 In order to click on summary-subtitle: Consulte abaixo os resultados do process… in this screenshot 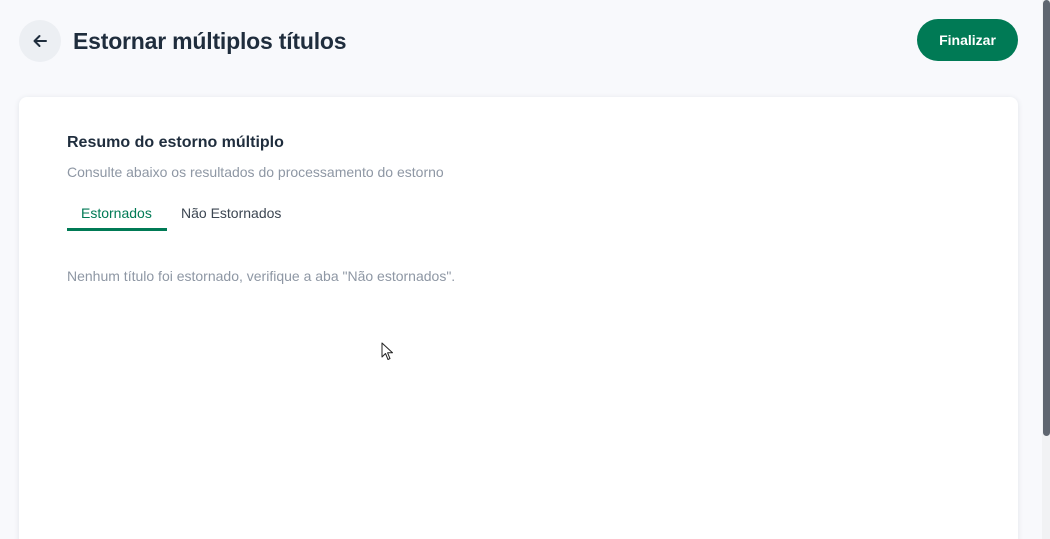, I will do `click(255, 172)`.